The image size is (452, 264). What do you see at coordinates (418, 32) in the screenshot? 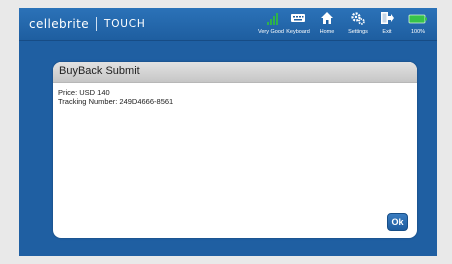
I see `battery-label: 100%` at bounding box center [418, 32].